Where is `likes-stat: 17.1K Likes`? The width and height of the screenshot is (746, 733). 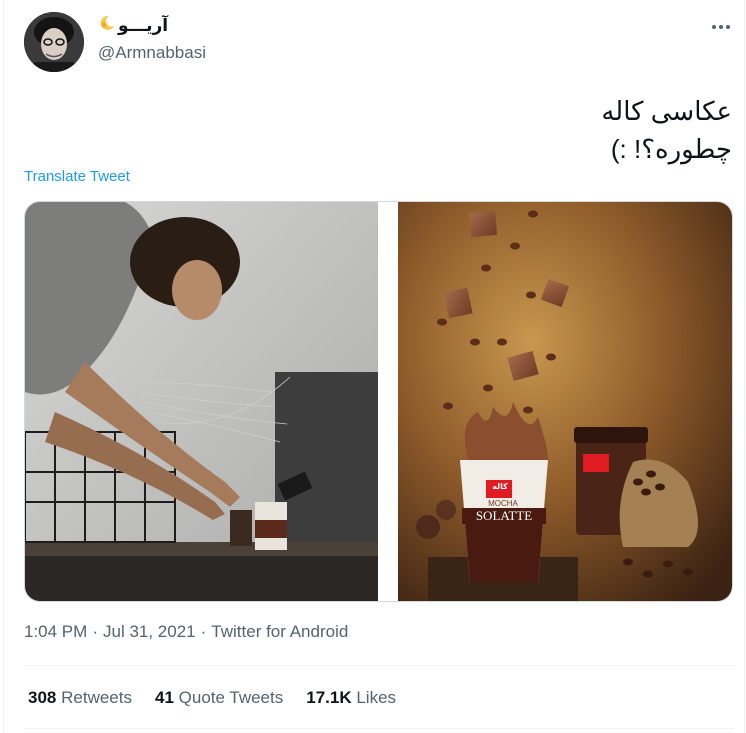
likes-stat: 17.1K Likes is located at coordinates (351, 698).